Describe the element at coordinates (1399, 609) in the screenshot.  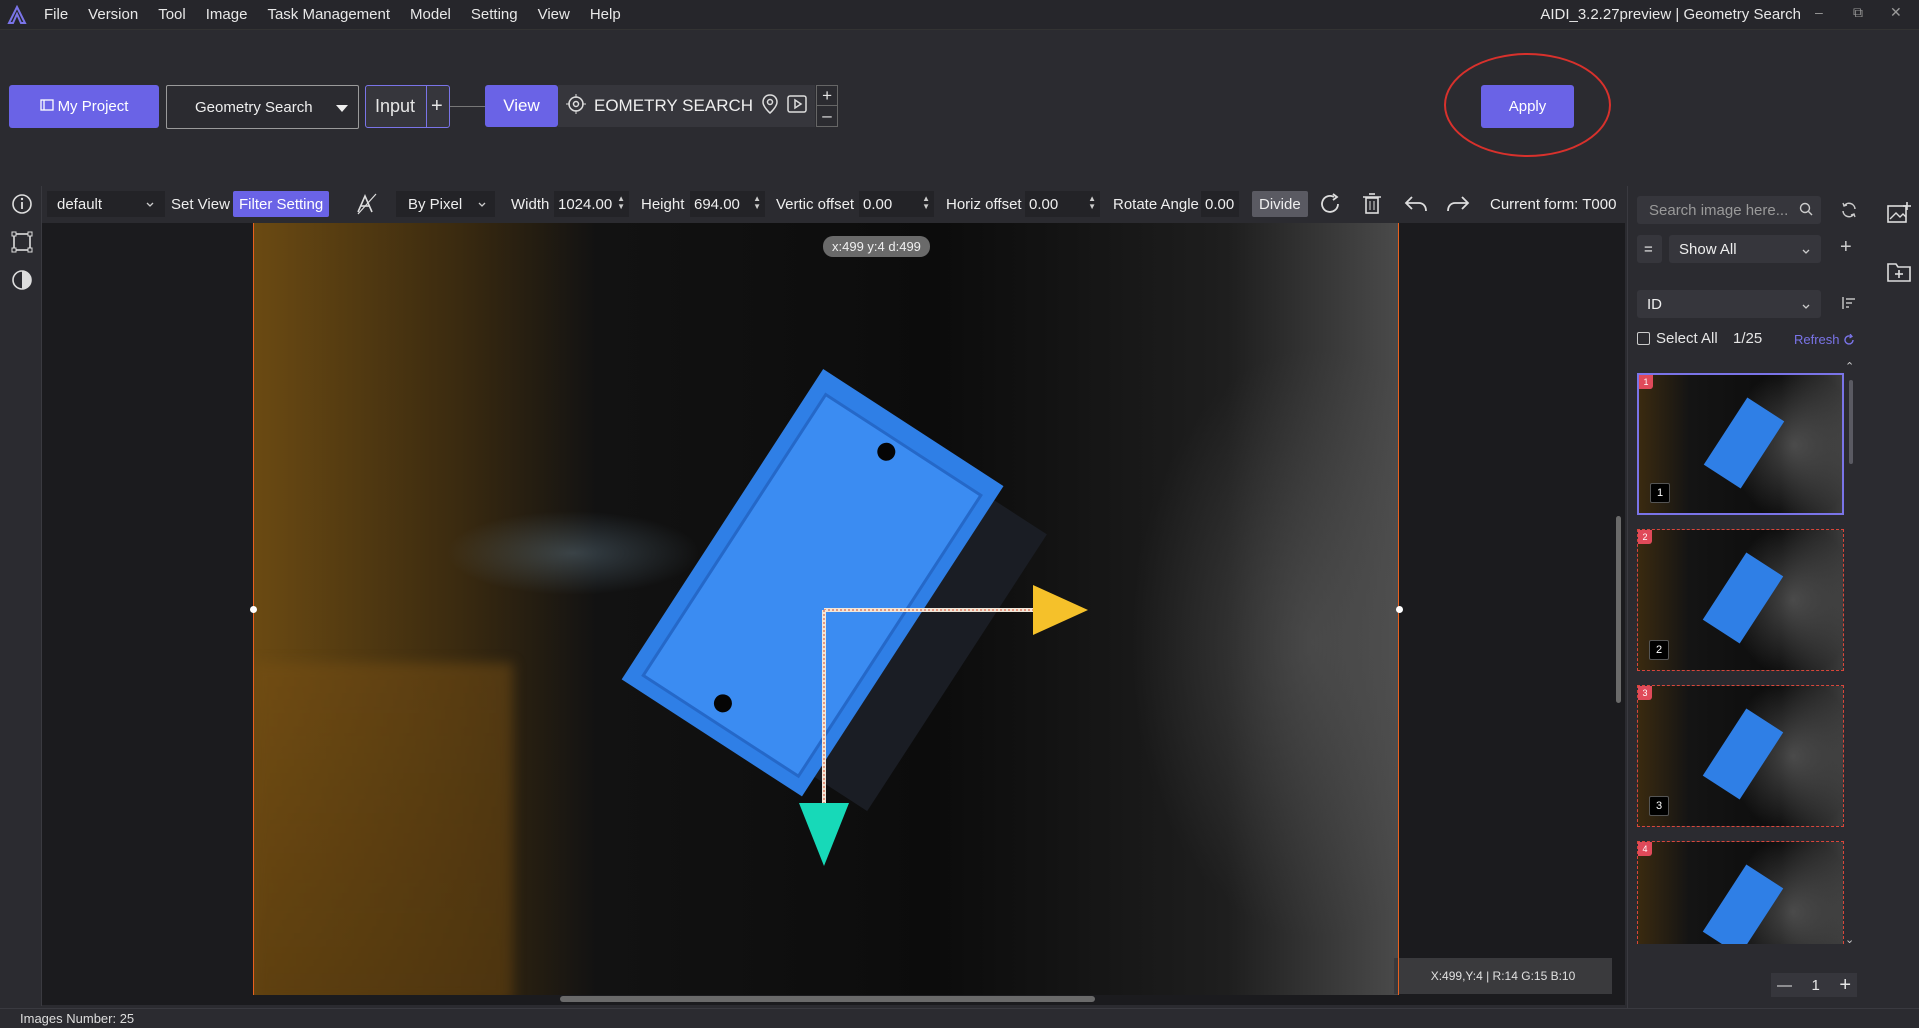
I see `roi-handle-right` at that location.